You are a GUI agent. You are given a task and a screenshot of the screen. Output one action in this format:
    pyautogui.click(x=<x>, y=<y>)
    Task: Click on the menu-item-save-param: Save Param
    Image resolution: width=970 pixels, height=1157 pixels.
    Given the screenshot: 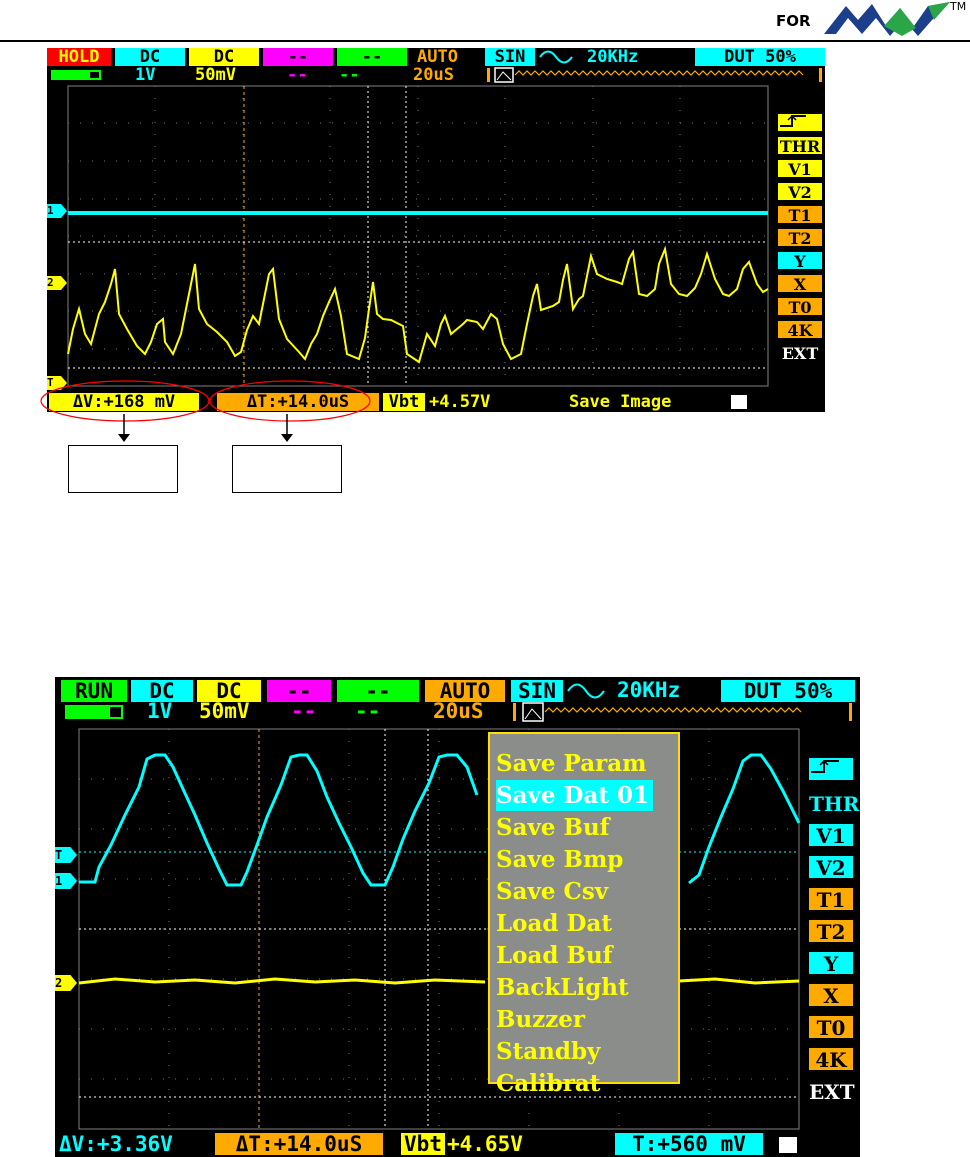 What is the action you would take?
    pyautogui.click(x=571, y=763)
    